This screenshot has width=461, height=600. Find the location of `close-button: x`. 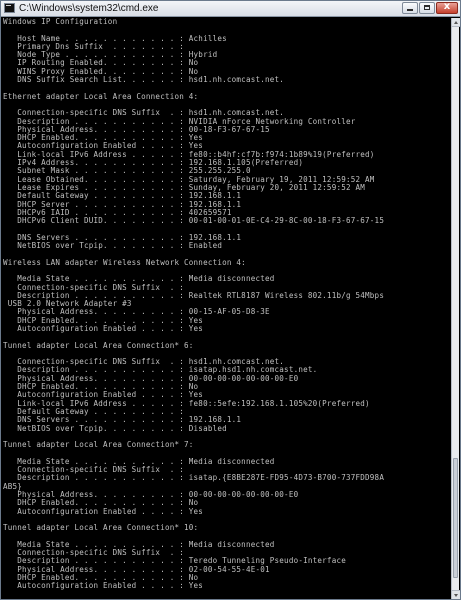

close-button: x is located at coordinates (447, 7).